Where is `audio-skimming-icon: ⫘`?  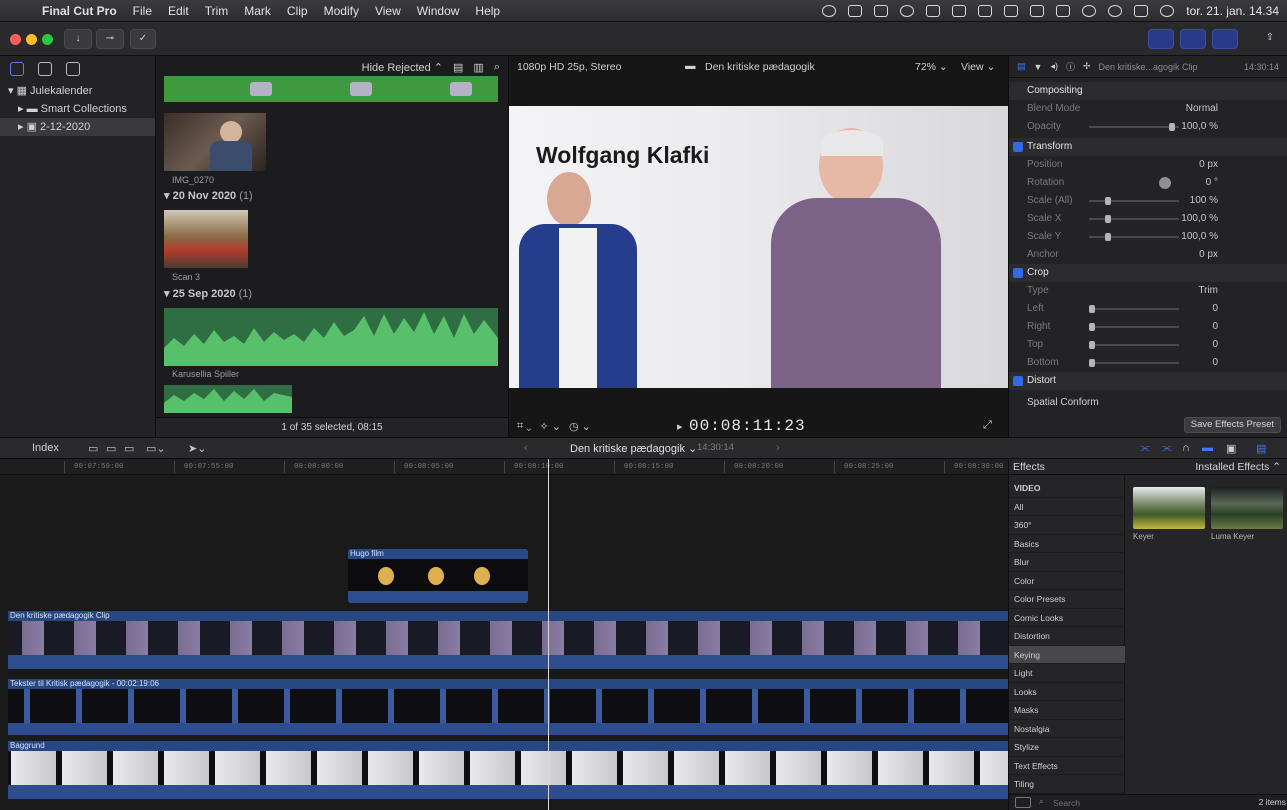
audio-skimming-icon: ⫘ is located at coordinates (1145, 448).